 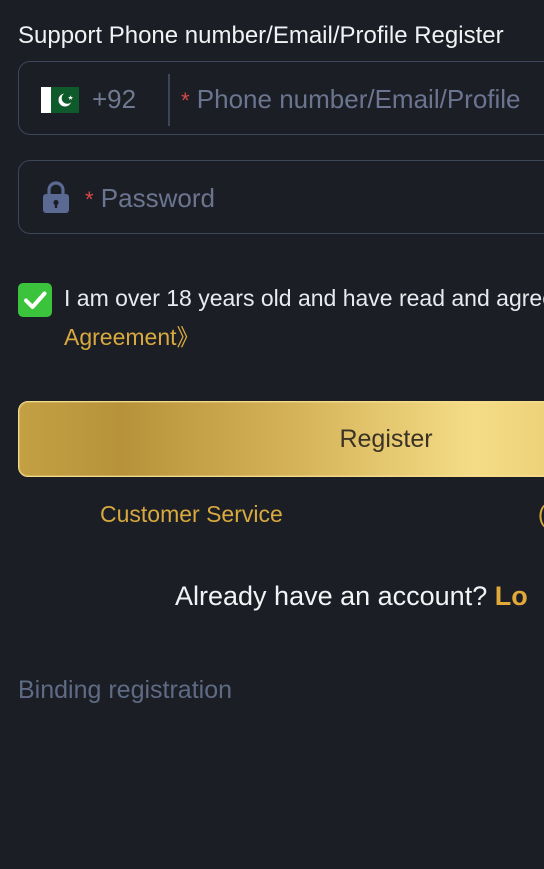 I want to click on right-partial-link: (, so click(x=541, y=514).